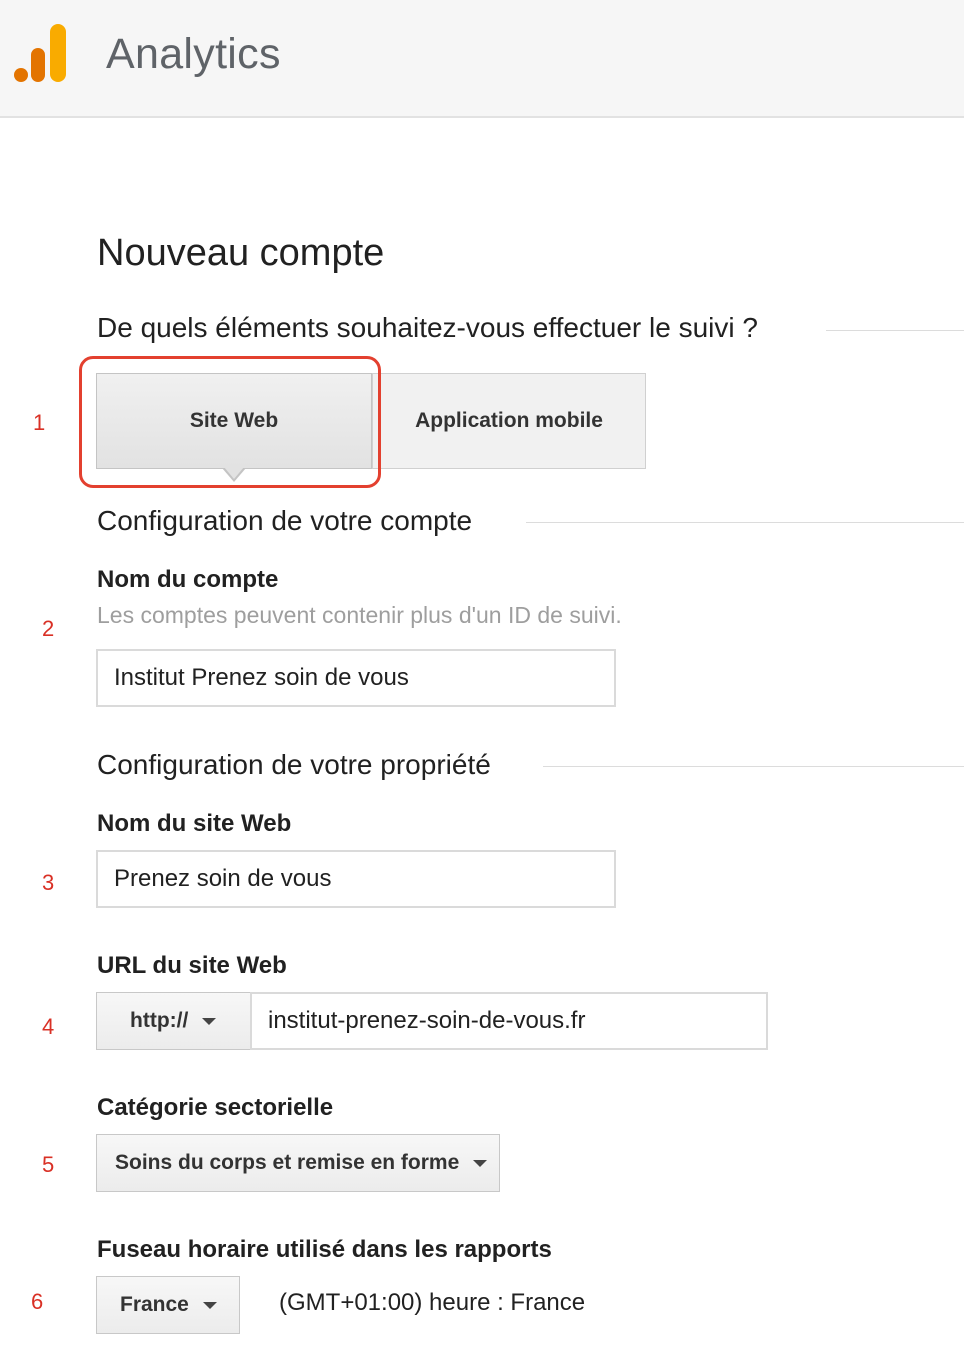 The image size is (964, 1352). What do you see at coordinates (48, 1026) in the screenshot?
I see `step-number-4: 4` at bounding box center [48, 1026].